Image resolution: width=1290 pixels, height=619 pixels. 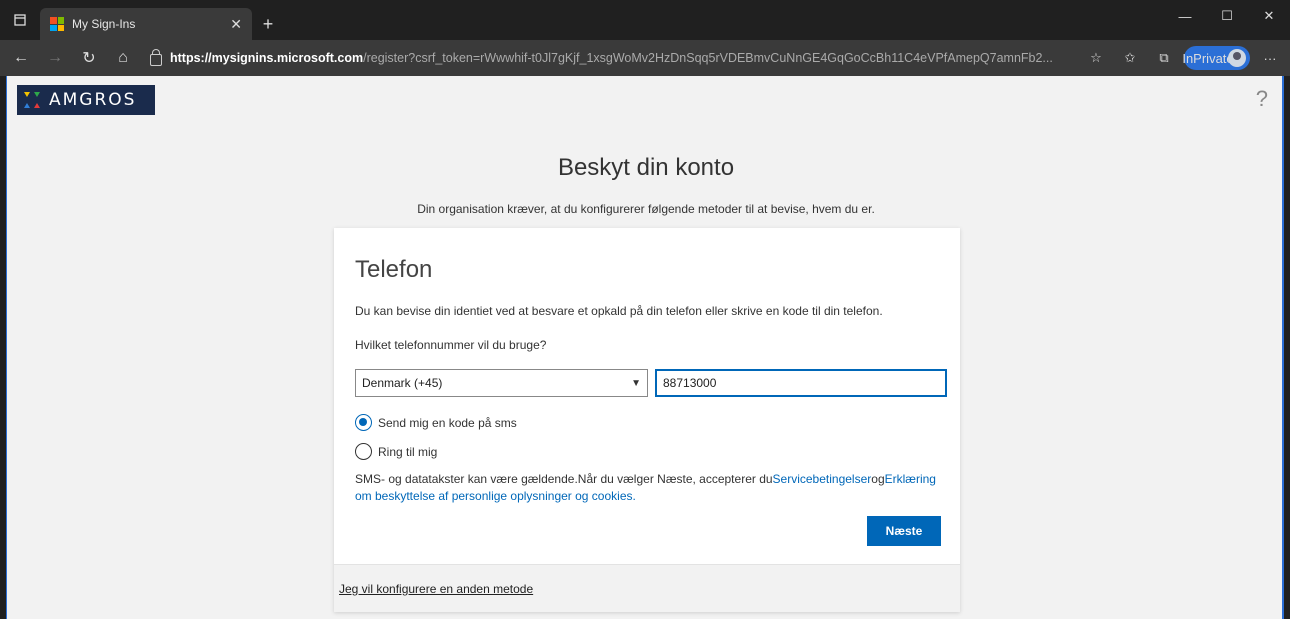 I want to click on next-button: Næste, so click(x=904, y=531).